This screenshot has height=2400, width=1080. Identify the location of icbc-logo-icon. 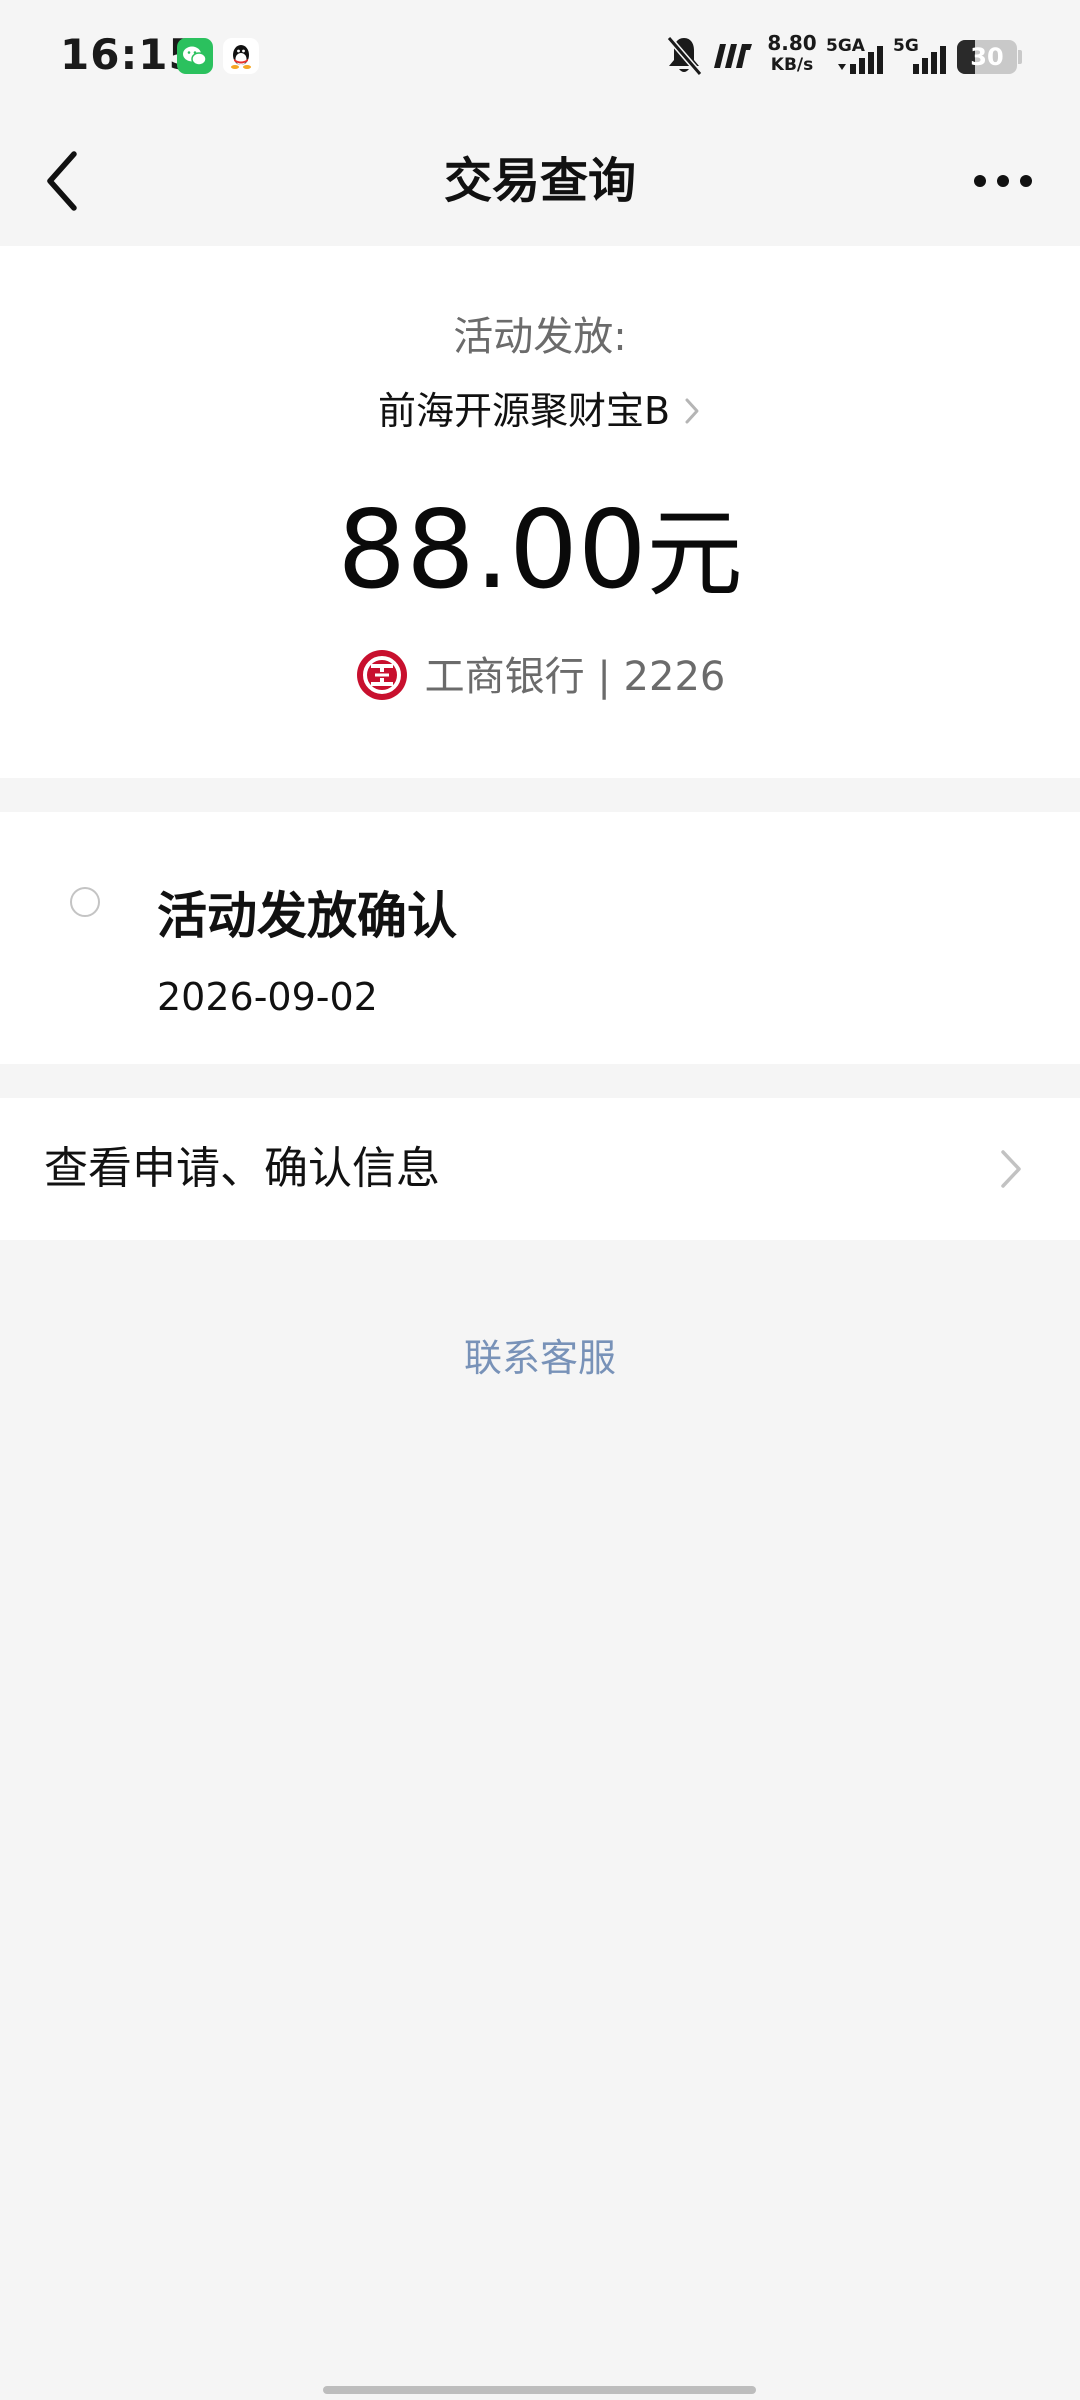
(382, 675).